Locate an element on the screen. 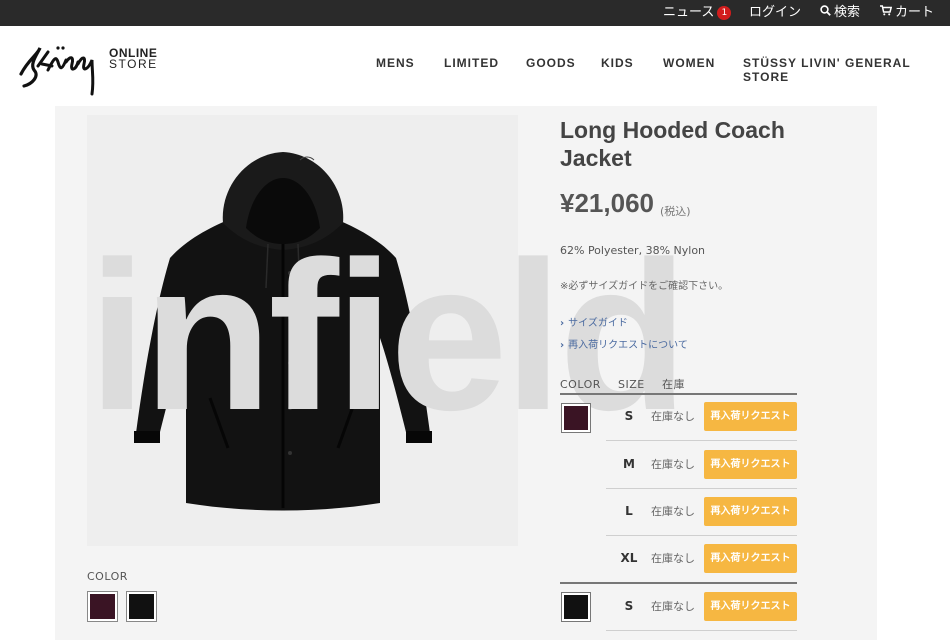 This screenshot has height=640, width=950. news-count-badge: 1 is located at coordinates (724, 13).